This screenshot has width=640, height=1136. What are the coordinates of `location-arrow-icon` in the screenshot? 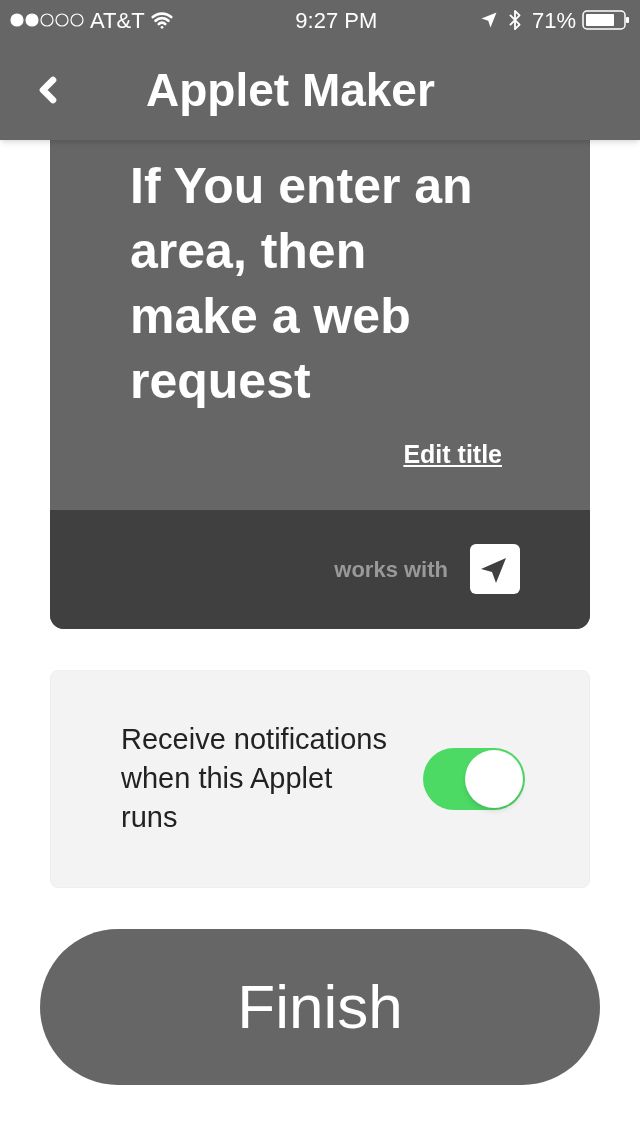 It's located at (488, 20).